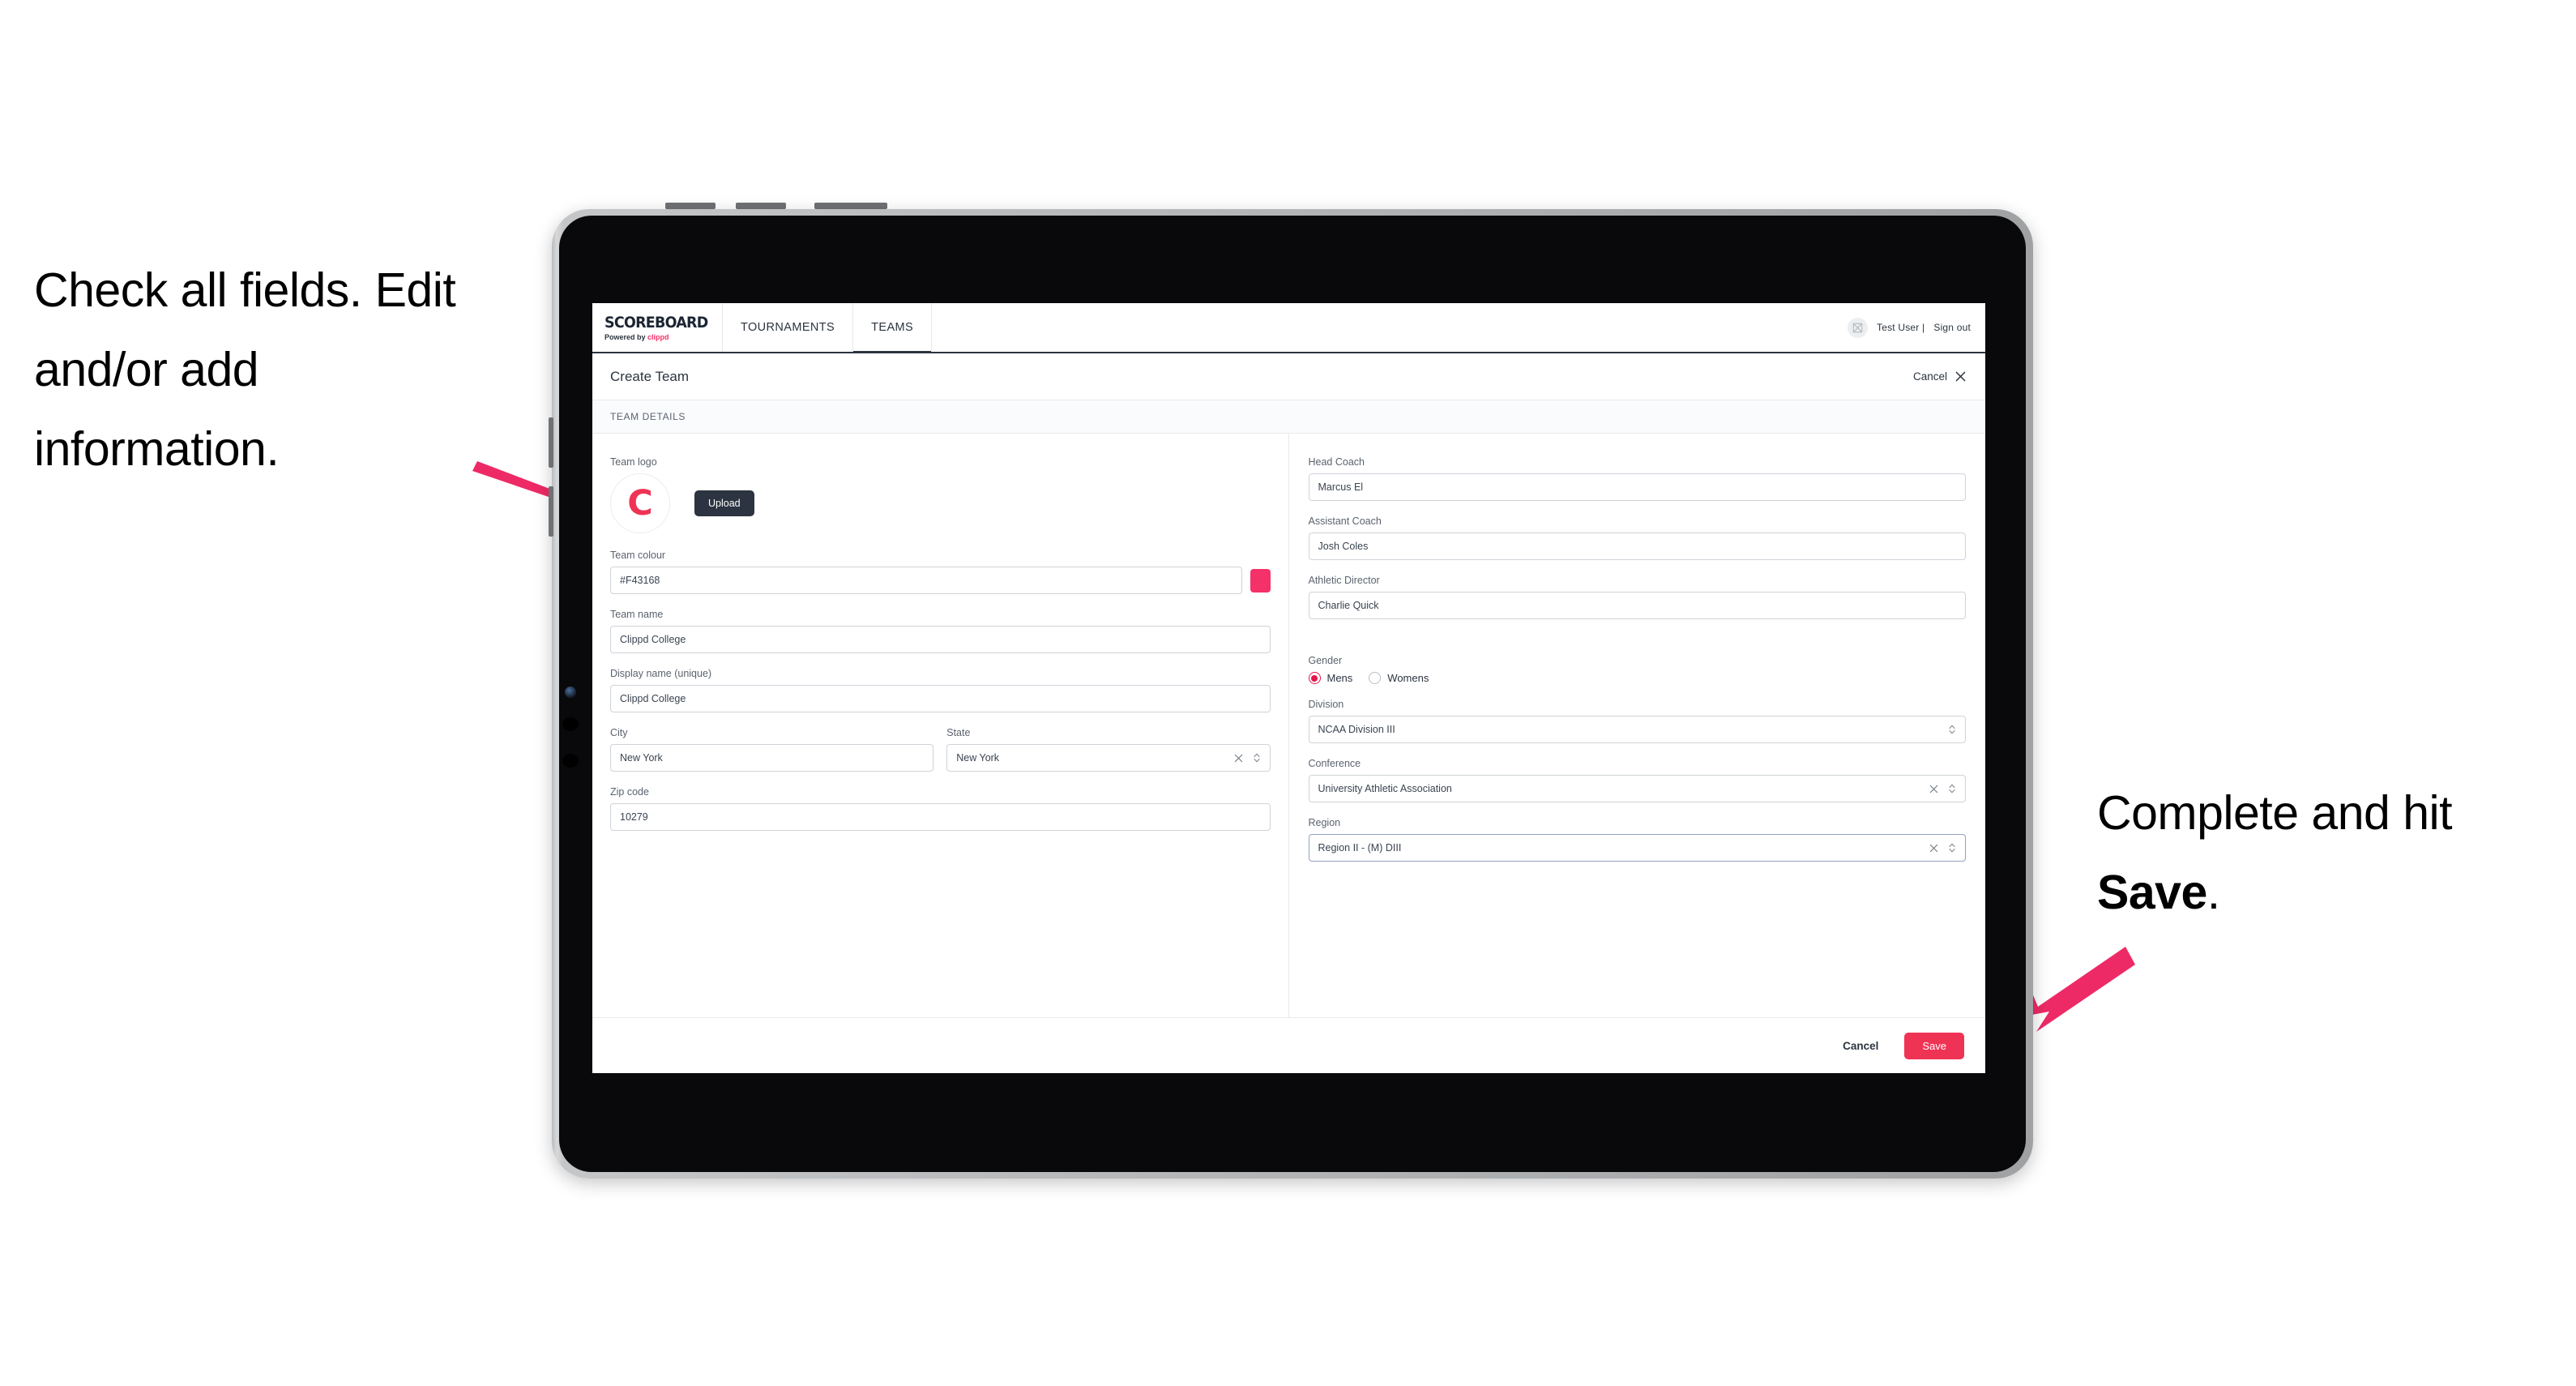 The height and width of the screenshot is (1386, 2576). What do you see at coordinates (1385, 788) in the screenshot?
I see `conference-value: University Athletic Association` at bounding box center [1385, 788].